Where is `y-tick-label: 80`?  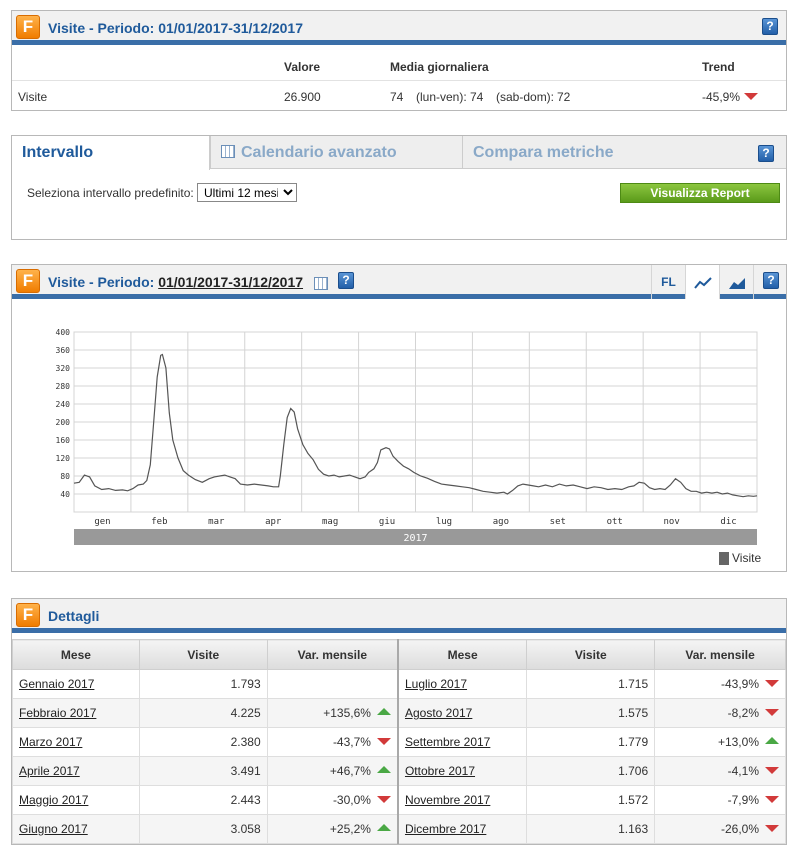 y-tick-label: 80 is located at coordinates (65, 476).